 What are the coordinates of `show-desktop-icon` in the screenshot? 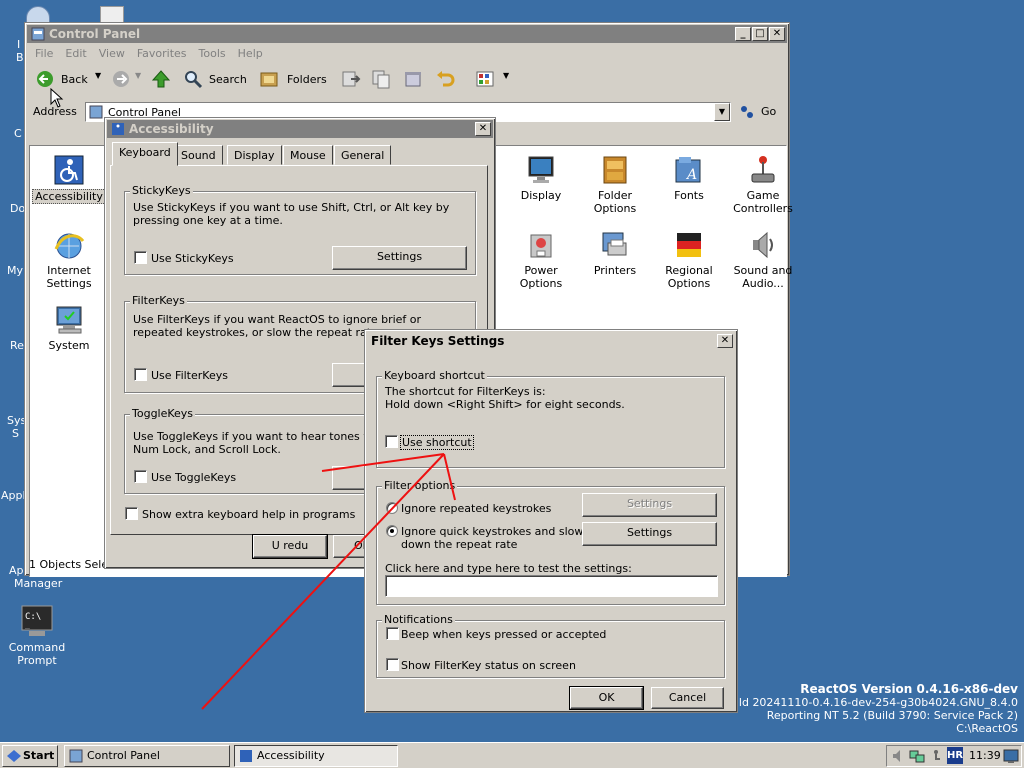 It's located at (1011, 756).